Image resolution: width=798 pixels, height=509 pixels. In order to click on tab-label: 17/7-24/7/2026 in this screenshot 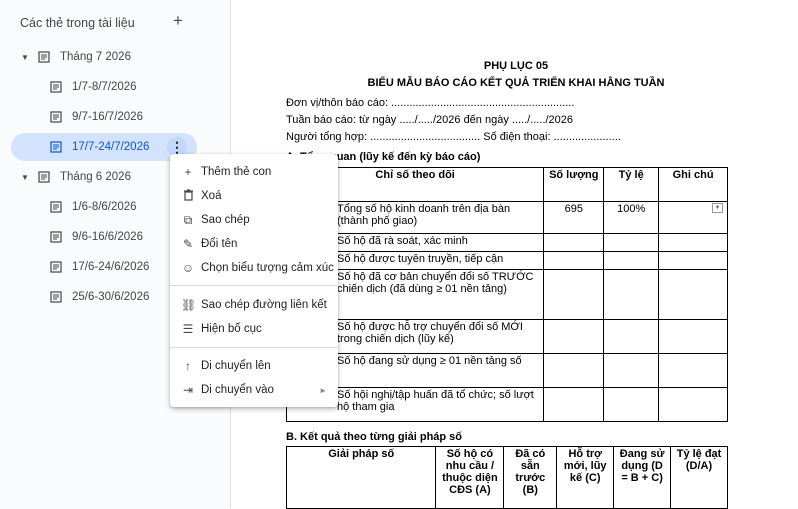, I will do `click(111, 147)`.